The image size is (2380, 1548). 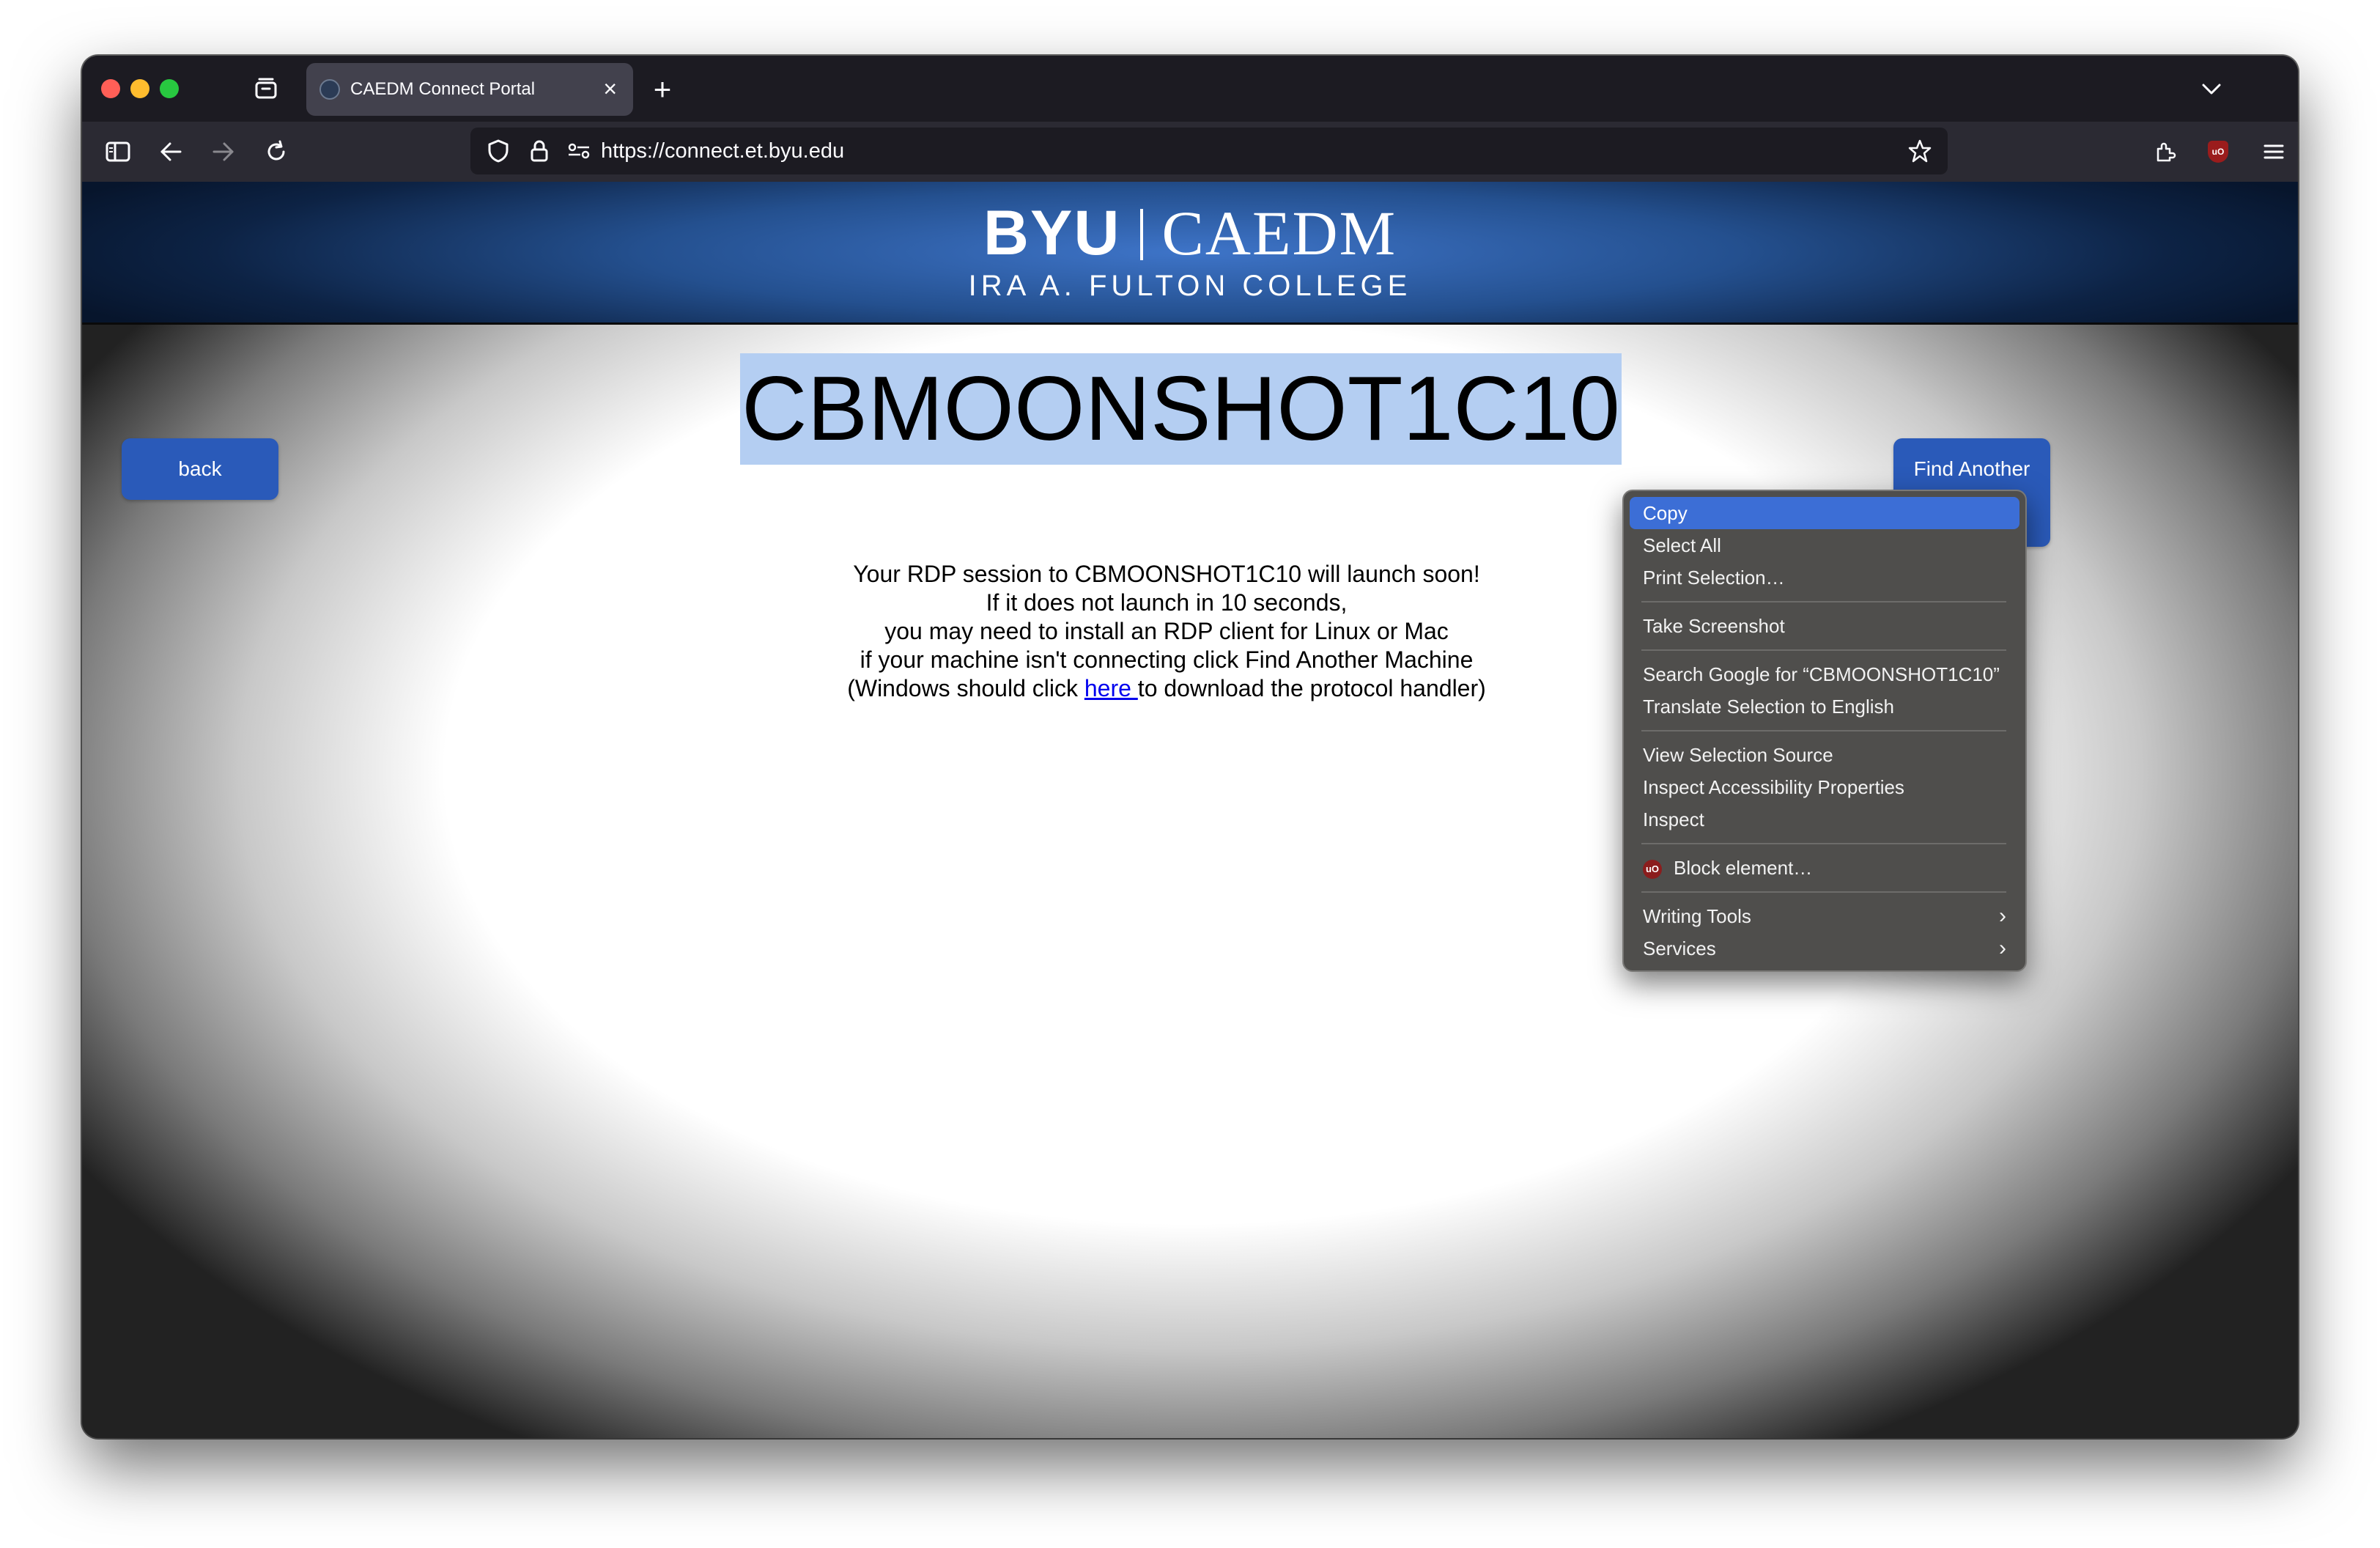 I want to click on menu-item-inspect: Inspect, so click(x=1824, y=819).